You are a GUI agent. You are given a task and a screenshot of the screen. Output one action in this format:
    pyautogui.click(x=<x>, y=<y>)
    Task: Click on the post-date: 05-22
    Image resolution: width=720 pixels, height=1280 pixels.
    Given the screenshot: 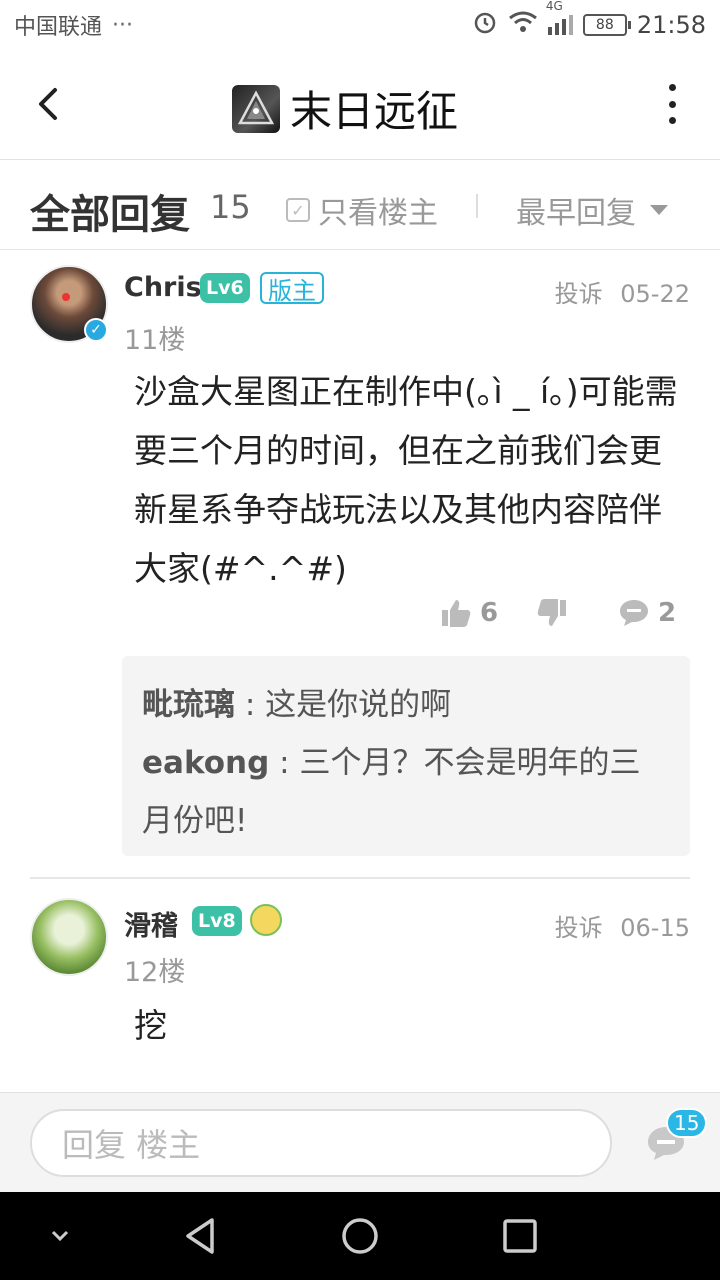 What is the action you would take?
    pyautogui.click(x=655, y=294)
    